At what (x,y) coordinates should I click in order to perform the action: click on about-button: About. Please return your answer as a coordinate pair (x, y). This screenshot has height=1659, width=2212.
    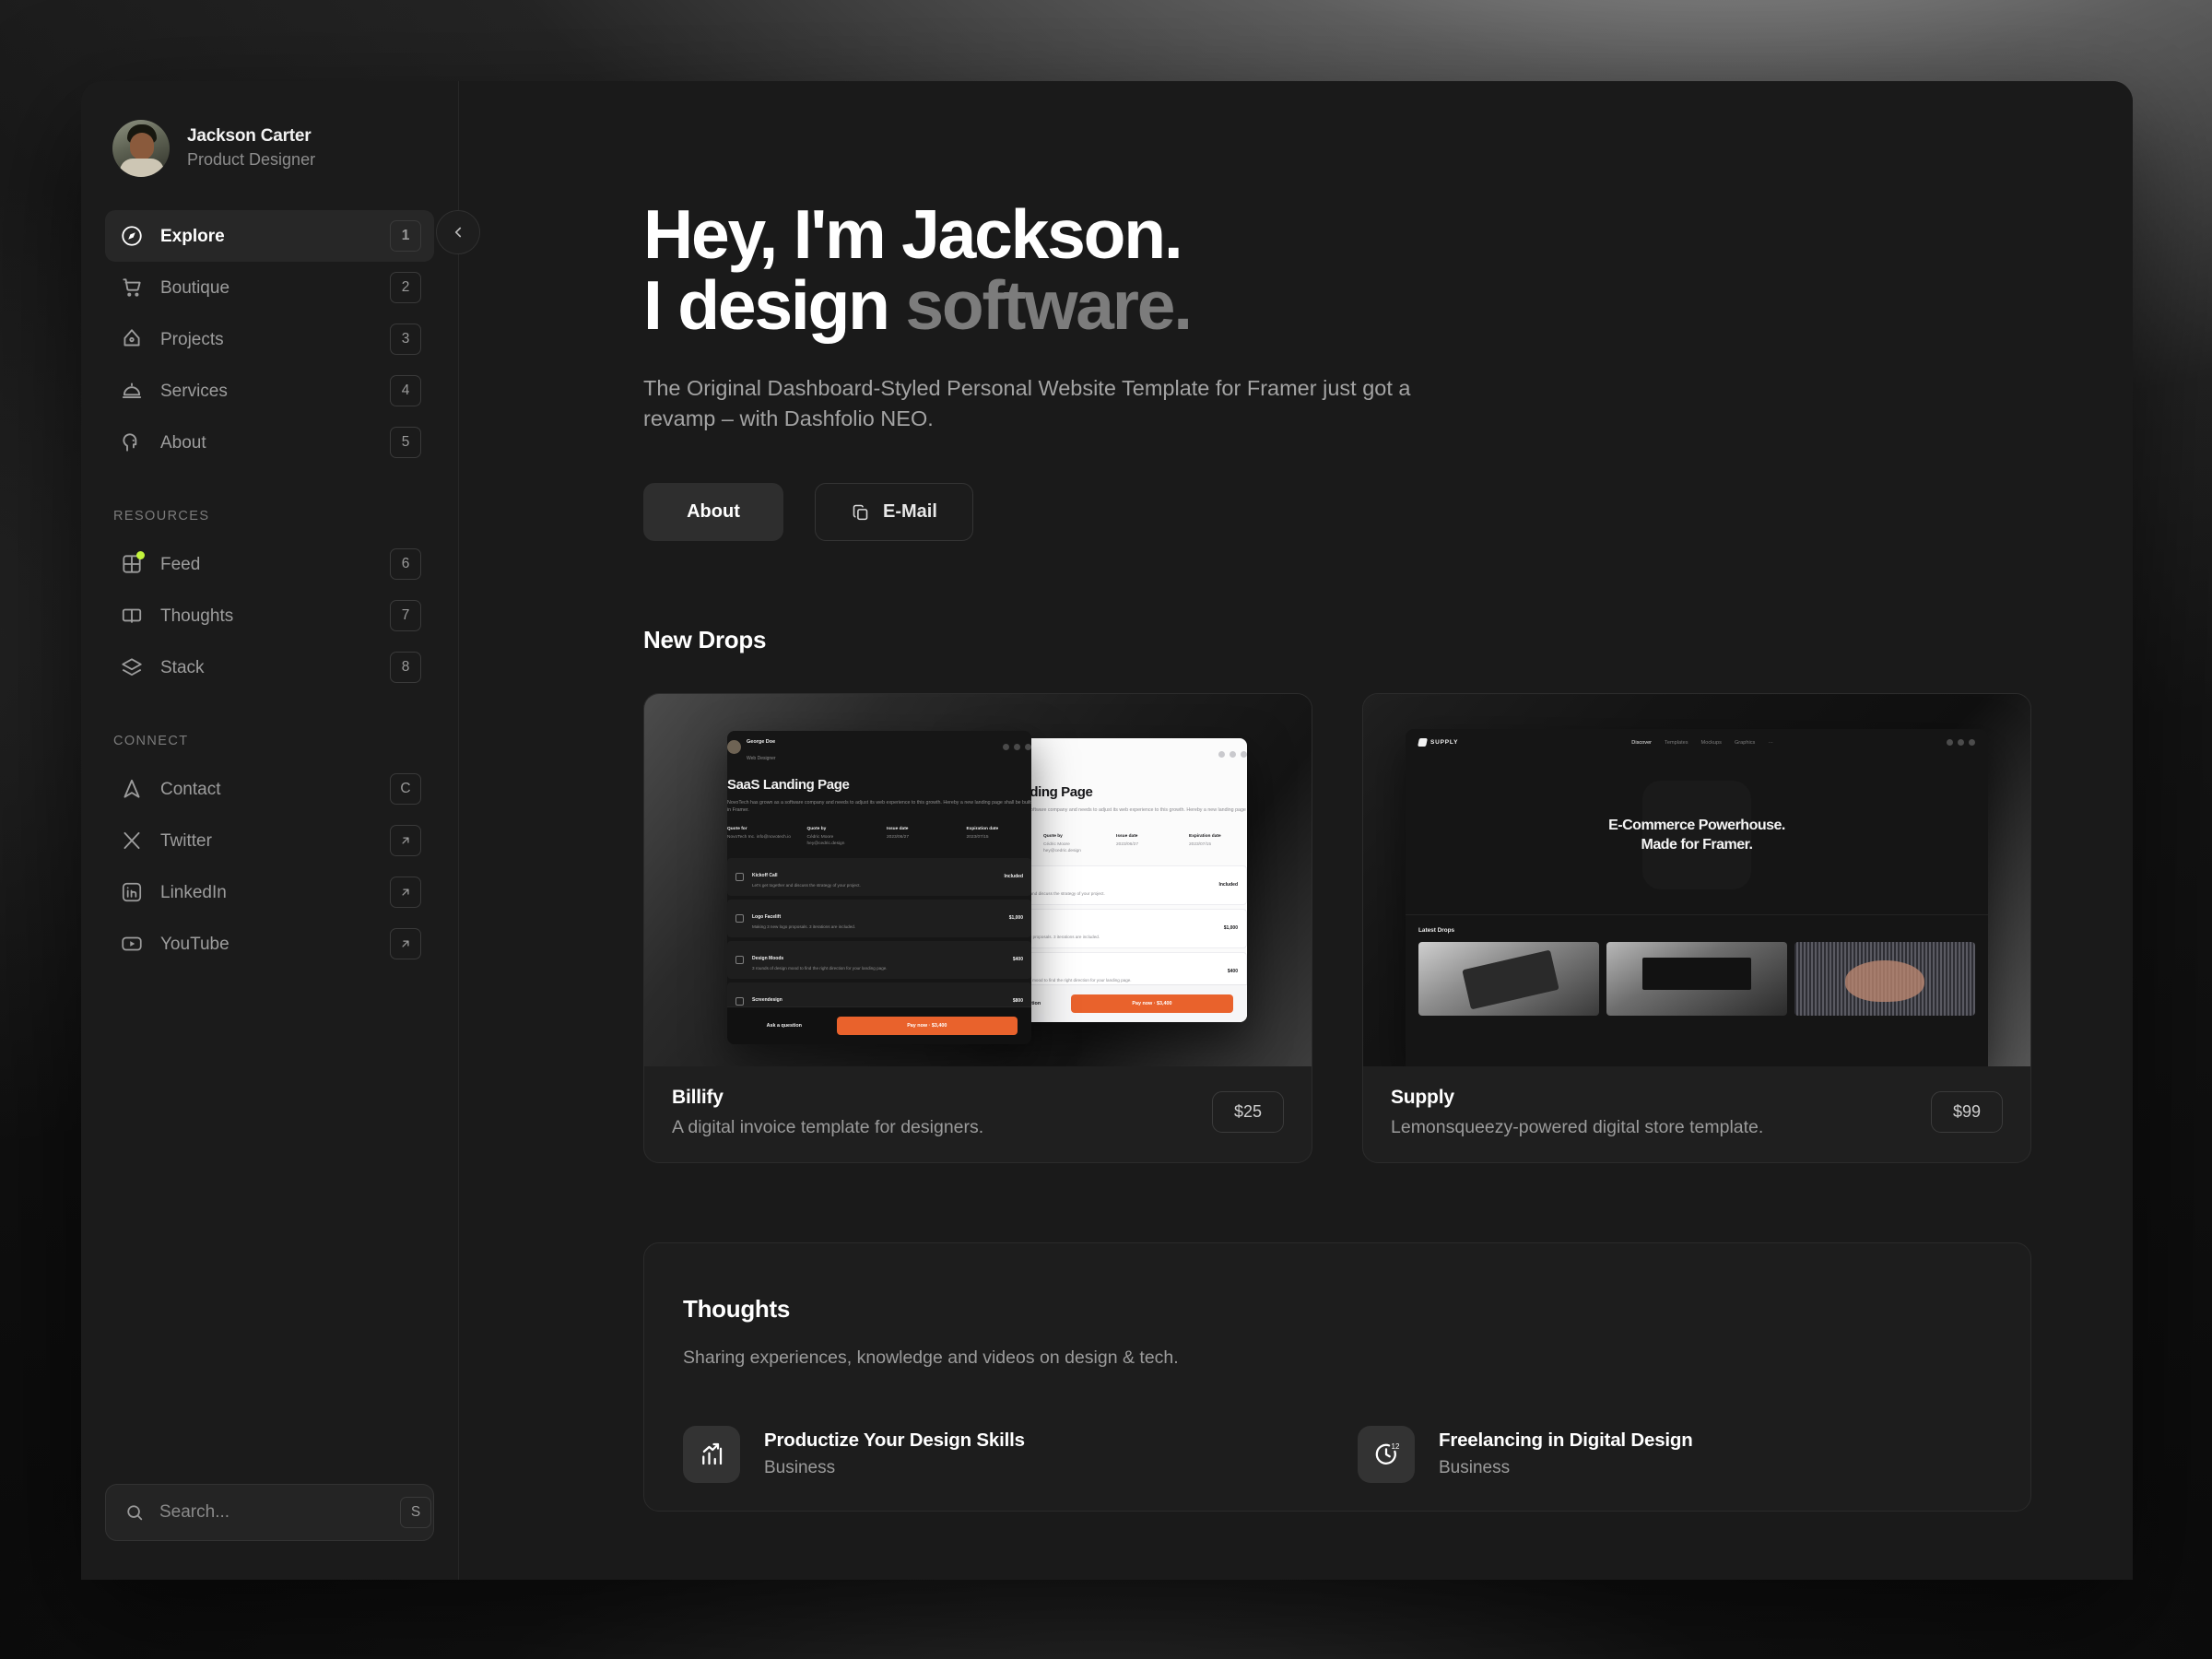
    Looking at the image, I should click on (713, 511).